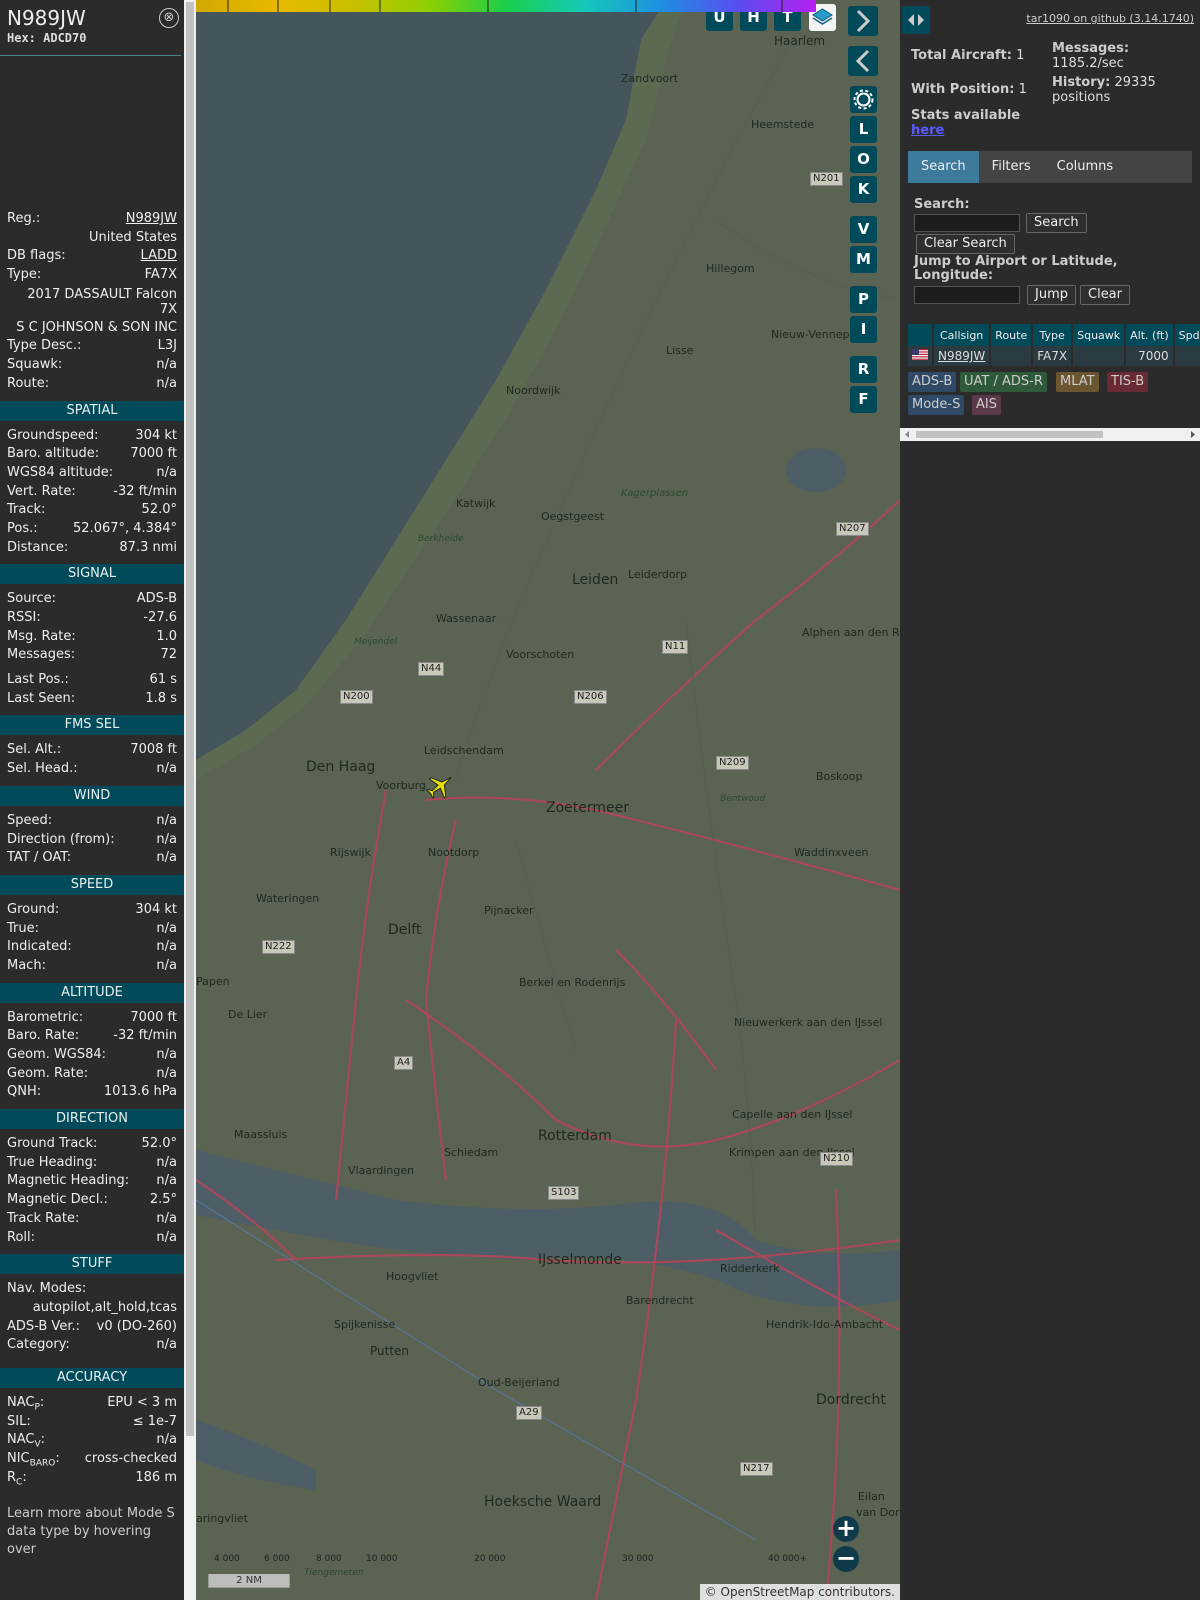  I want to click on table-header-type: Type, so click(1053, 335).